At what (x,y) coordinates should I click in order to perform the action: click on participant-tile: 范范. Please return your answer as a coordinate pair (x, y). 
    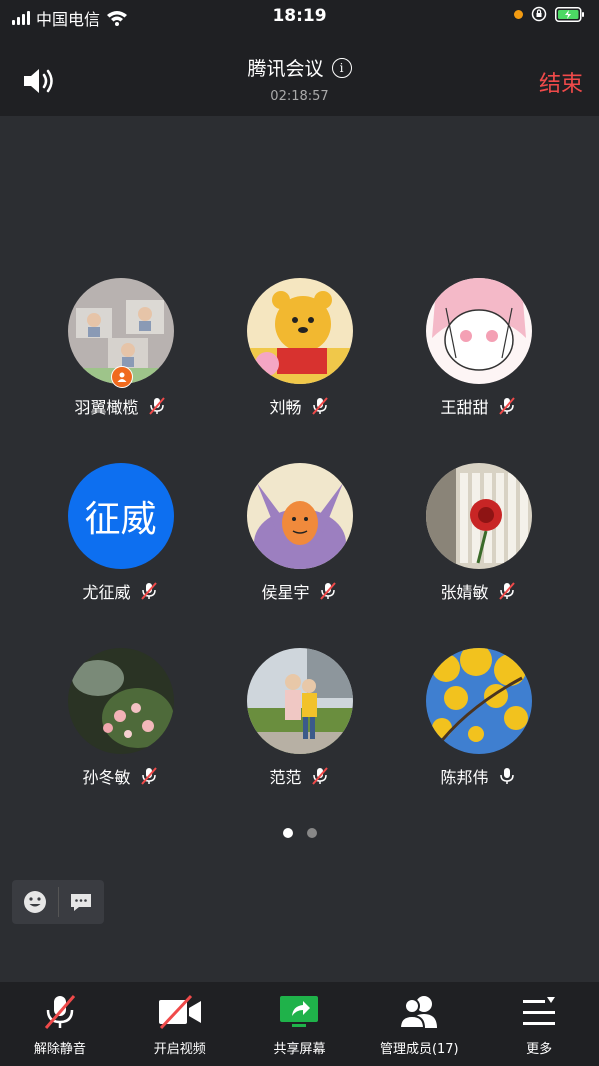
    Looking at the image, I should click on (299, 718).